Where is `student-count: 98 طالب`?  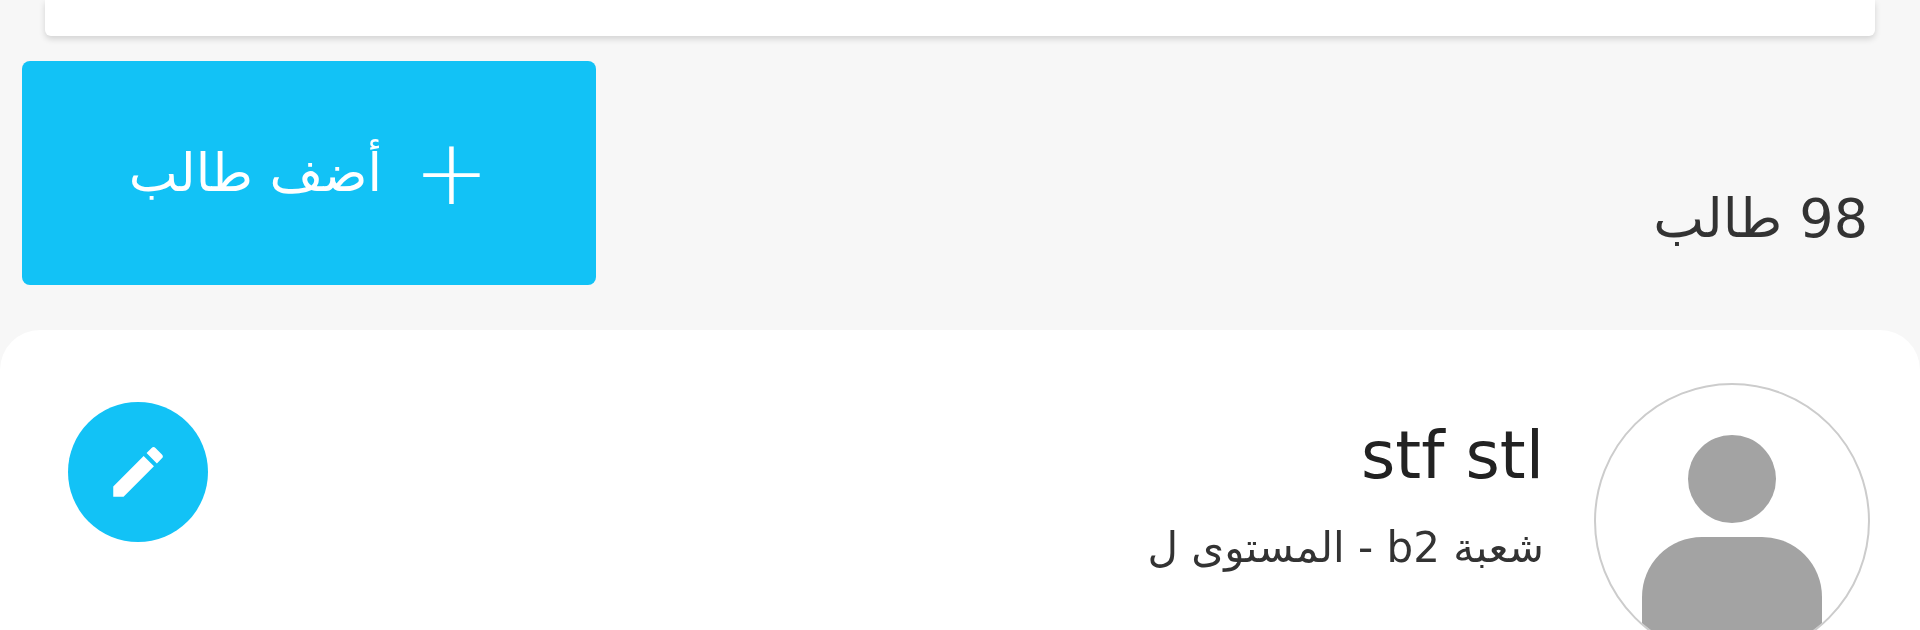
student-count: 98 طالب is located at coordinates (1760, 218).